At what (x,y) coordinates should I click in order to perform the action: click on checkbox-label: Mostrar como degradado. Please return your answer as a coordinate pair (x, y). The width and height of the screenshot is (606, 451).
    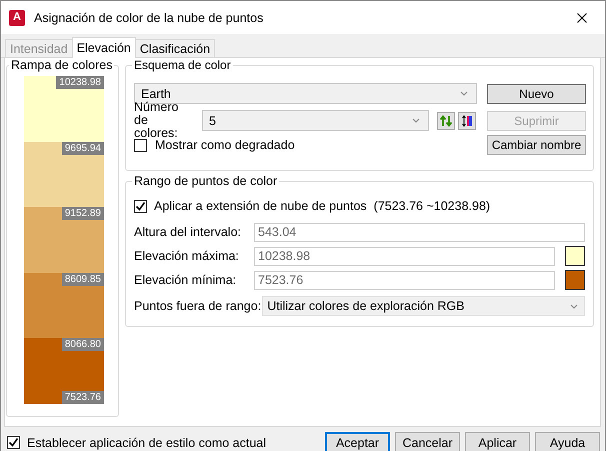
    Looking at the image, I should click on (225, 145).